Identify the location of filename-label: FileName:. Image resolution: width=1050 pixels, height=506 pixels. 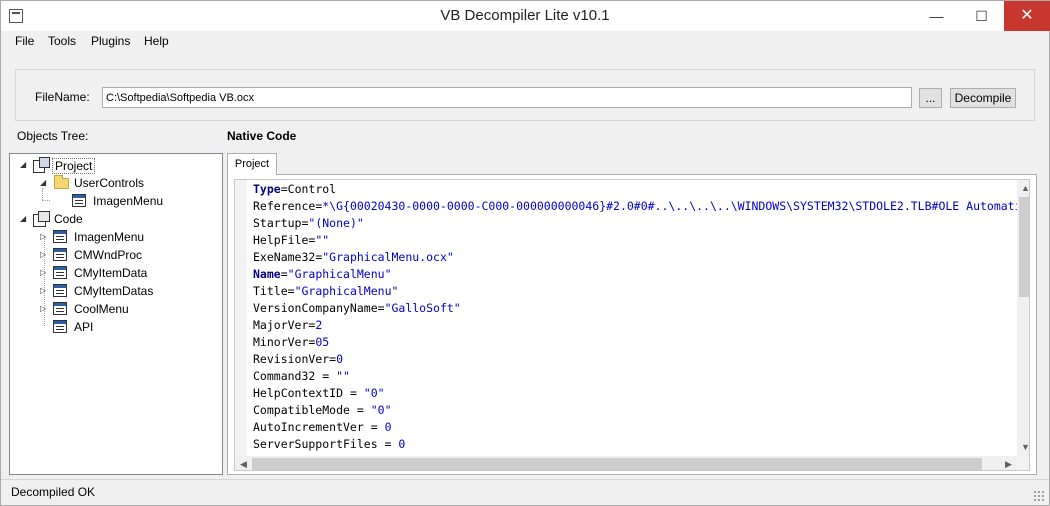
(62, 97).